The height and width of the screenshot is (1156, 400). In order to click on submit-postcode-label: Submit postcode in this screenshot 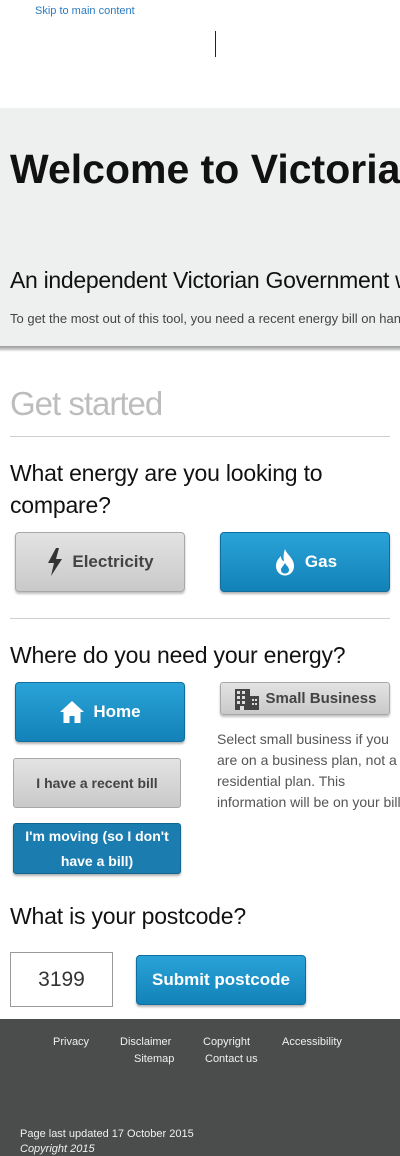, I will do `click(221, 979)`.